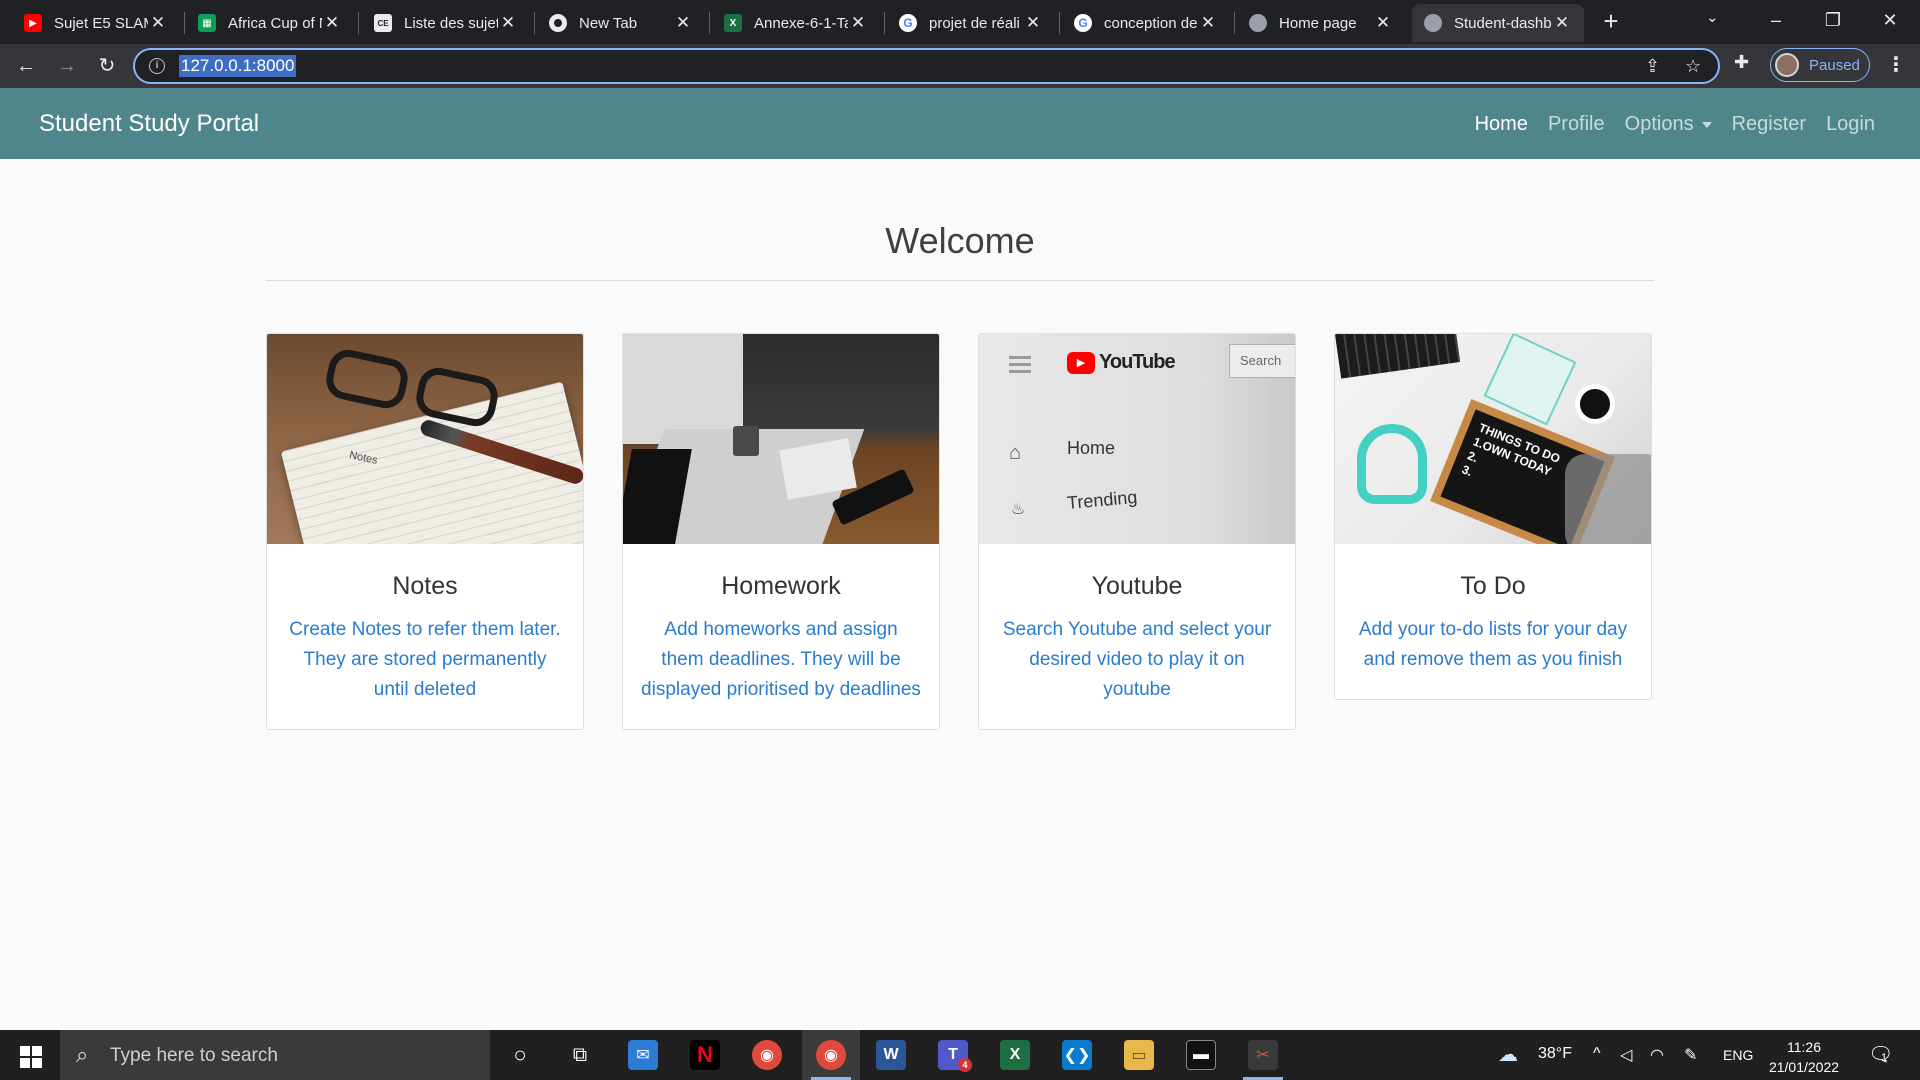 The image size is (1920, 1080). Describe the element at coordinates (1890, 20) in the screenshot. I see `window-close-button: ✕` at that location.